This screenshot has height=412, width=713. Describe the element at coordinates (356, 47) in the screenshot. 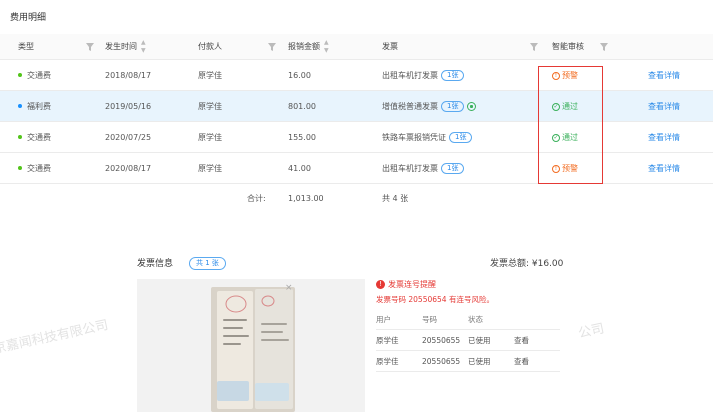

I see `table-header: 类型 发生时间 ▲ ▼ 付款人 报销金额 ▲ ▼ 发票 智能审核` at that location.